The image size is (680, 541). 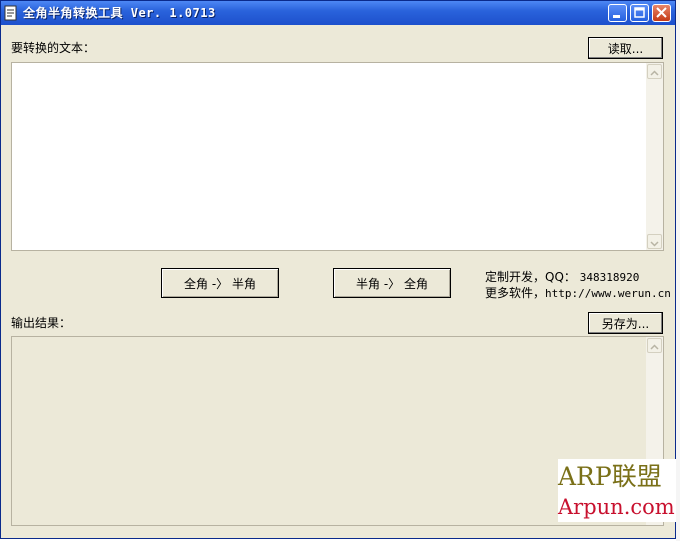 What do you see at coordinates (610, 476) in the screenshot?
I see `watermark-line1: ARP联盟` at bounding box center [610, 476].